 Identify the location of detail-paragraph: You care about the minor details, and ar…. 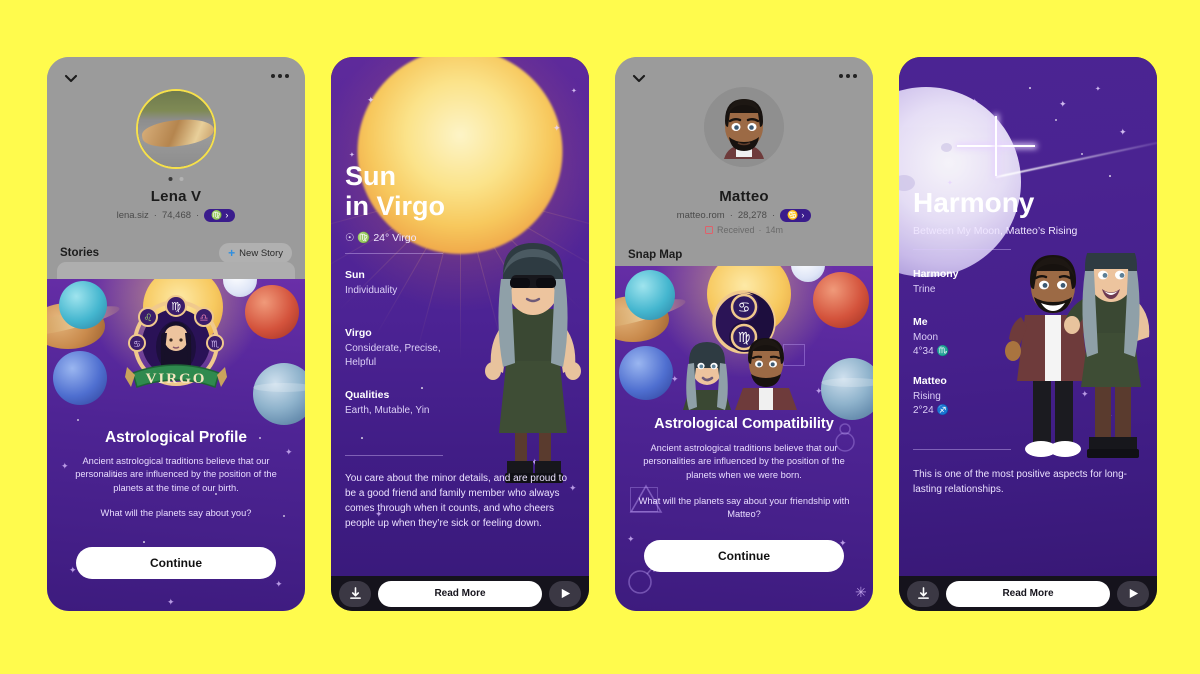
(456, 501).